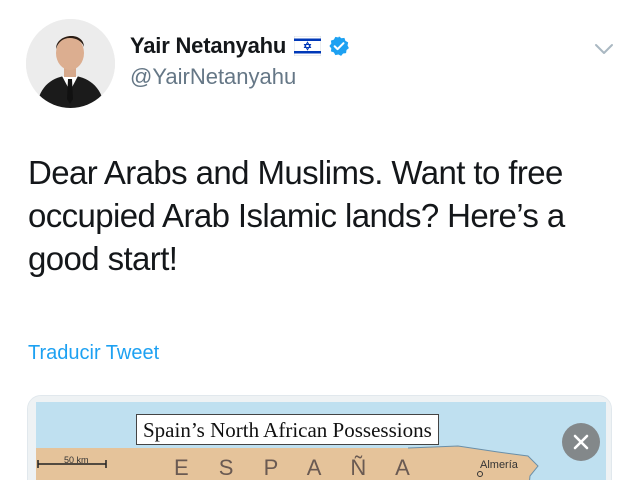 The width and height of the screenshot is (640, 480). What do you see at coordinates (298, 467) in the screenshot?
I see `map-country-label: E S P A Ñ A` at bounding box center [298, 467].